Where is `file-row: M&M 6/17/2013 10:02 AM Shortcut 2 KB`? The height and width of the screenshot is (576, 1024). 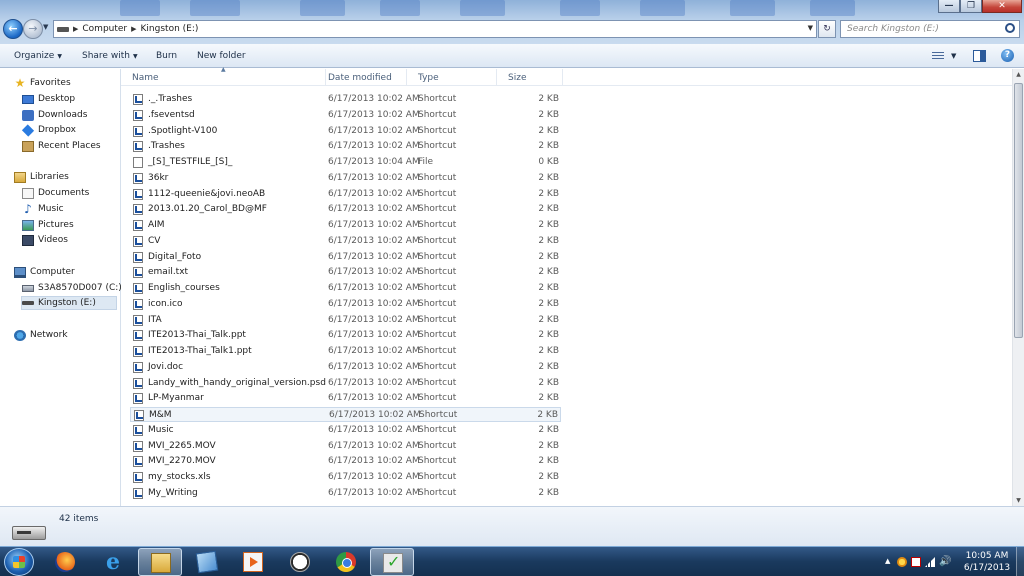
file-row: M&M 6/17/2013 10:02 AM Shortcut 2 KB is located at coordinates (345, 414).